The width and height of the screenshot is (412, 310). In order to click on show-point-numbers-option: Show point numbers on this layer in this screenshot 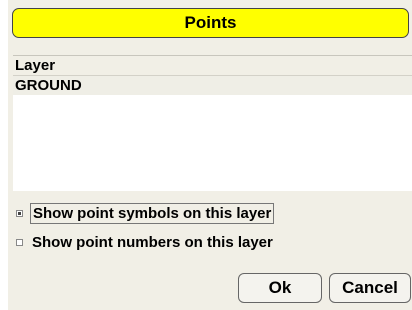, I will do `click(145, 242)`.